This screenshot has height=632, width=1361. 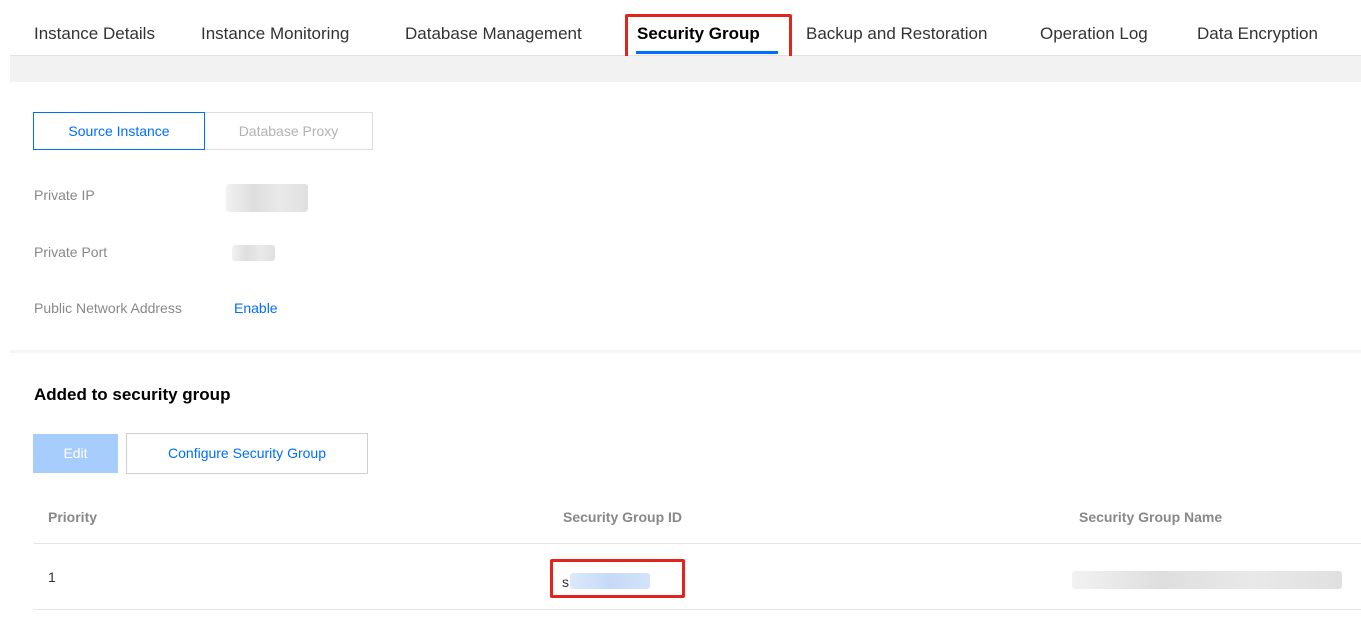 What do you see at coordinates (52, 577) in the screenshot?
I see `row-priority: 1` at bounding box center [52, 577].